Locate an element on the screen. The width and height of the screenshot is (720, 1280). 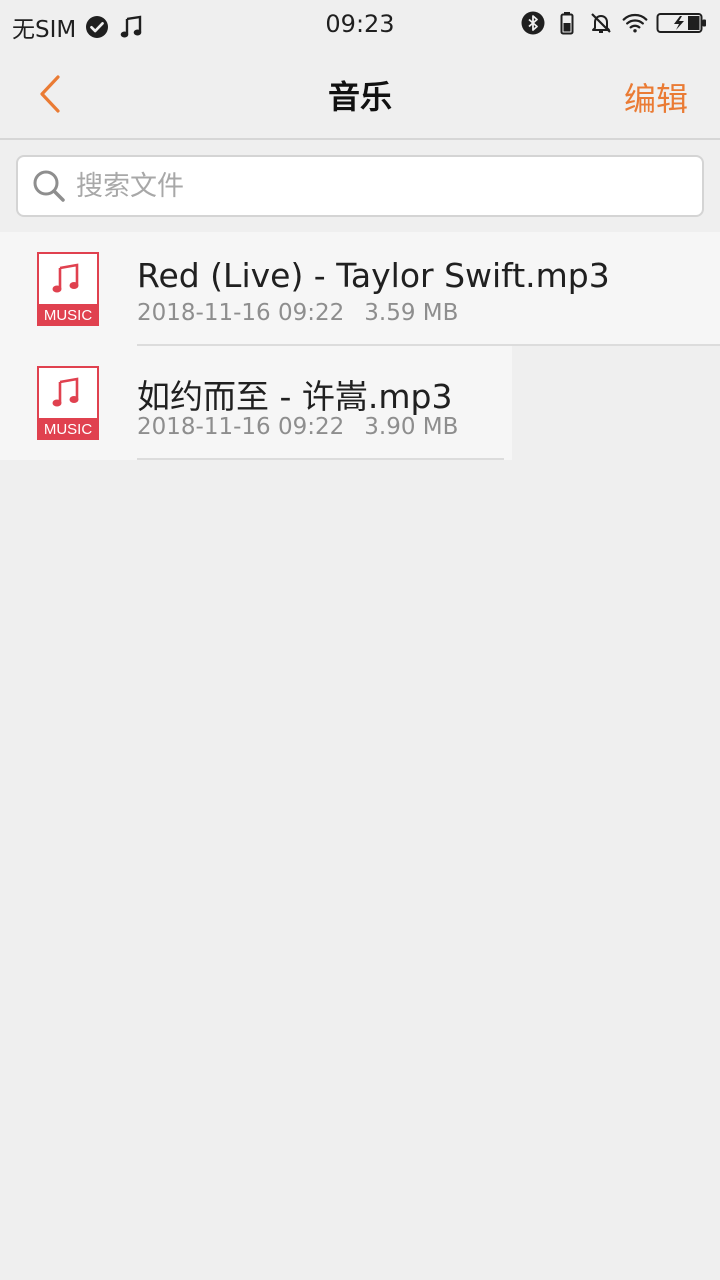
file-meta: 2018-11-16 09:22 3.90 MB is located at coordinates (297, 427).